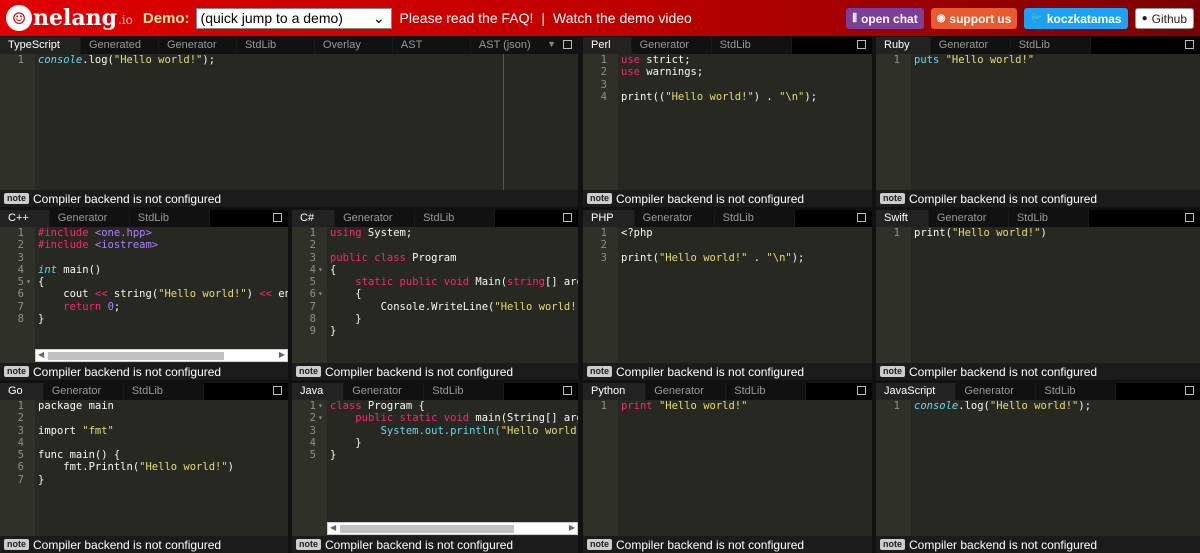 The image size is (1200, 553). Describe the element at coordinates (25, 218) in the screenshot. I see `tab-c++: C++` at that location.